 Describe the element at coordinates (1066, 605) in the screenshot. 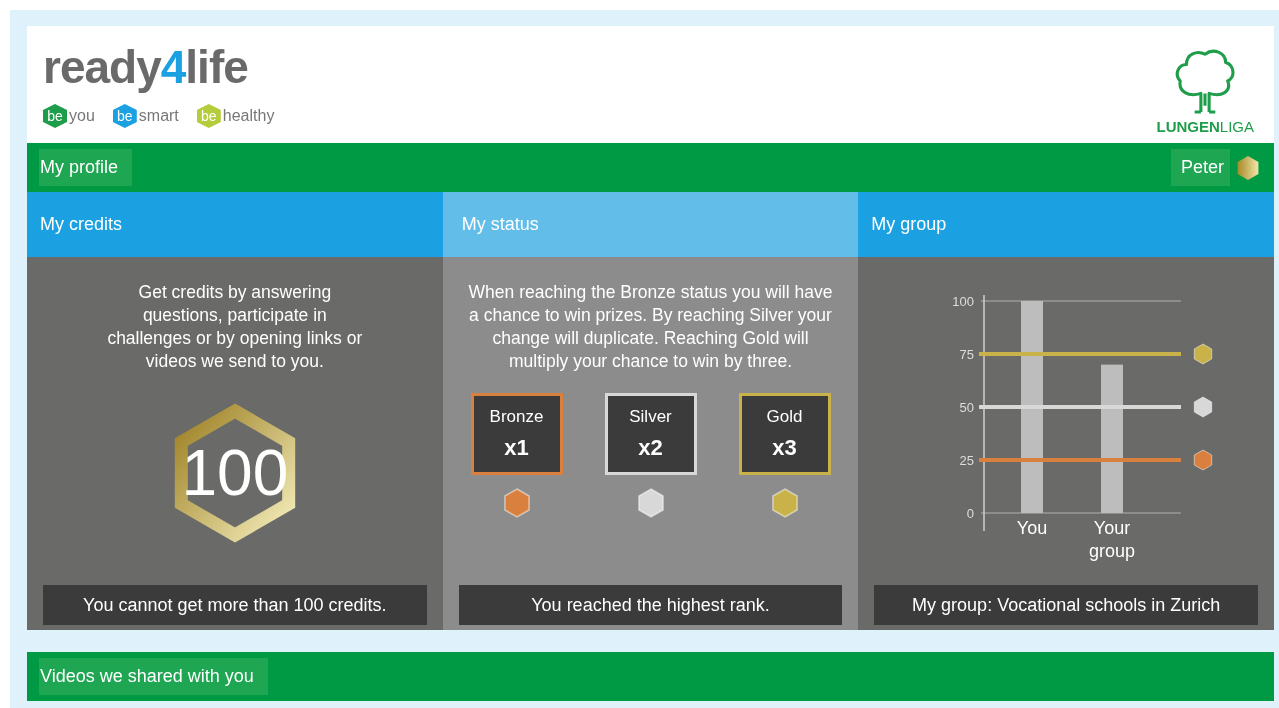

I see `info-bar: My group: Vocational schools in Zurich` at that location.